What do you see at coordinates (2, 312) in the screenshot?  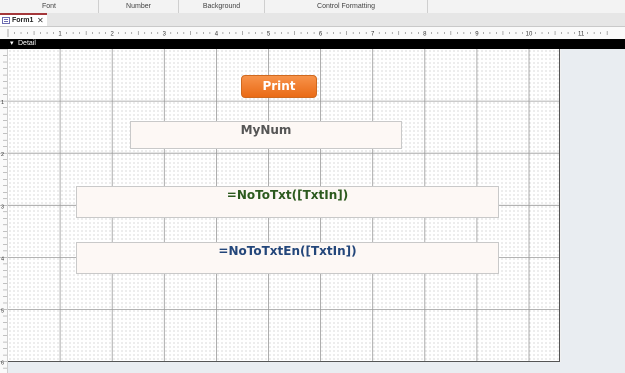 I see `vruler-label: 5` at bounding box center [2, 312].